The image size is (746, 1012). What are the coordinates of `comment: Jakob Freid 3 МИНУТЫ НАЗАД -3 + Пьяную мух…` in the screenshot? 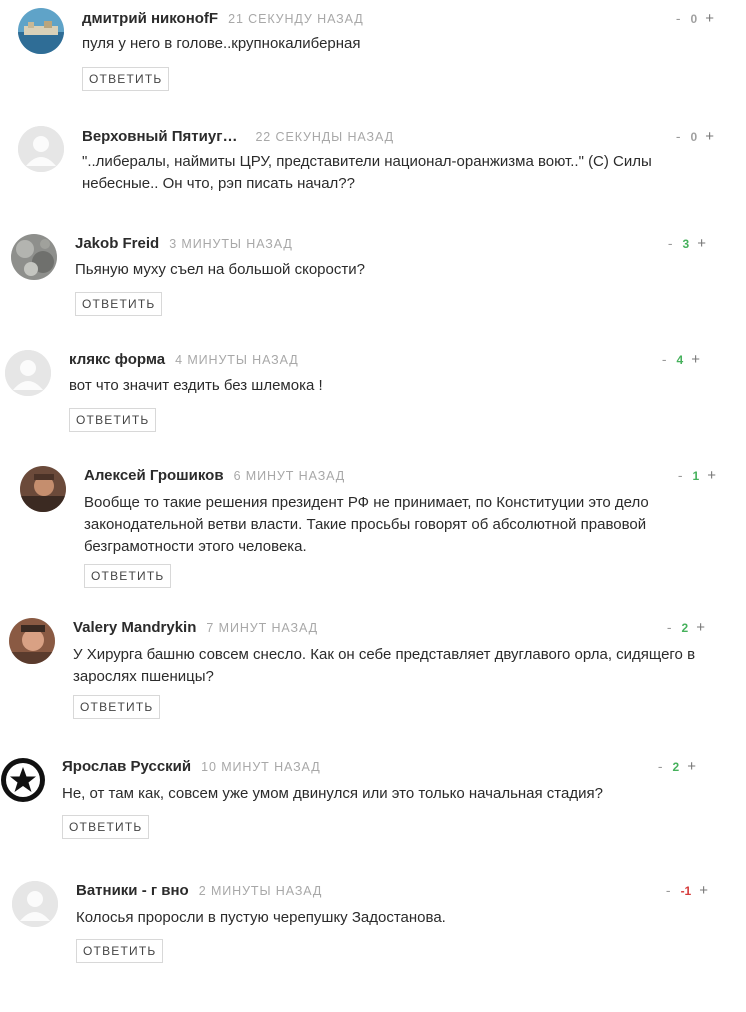 It's located at (373, 280).